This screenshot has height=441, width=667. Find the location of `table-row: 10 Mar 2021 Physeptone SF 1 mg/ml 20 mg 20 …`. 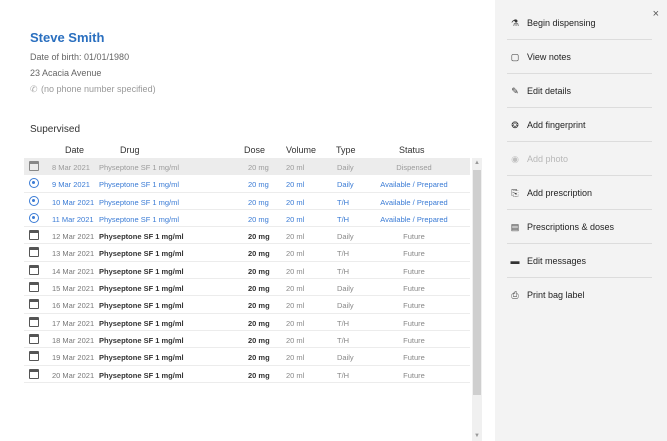

table-row: 10 Mar 2021 Physeptone SF 1 mg/ml 20 mg 20 … is located at coordinates (247, 201).